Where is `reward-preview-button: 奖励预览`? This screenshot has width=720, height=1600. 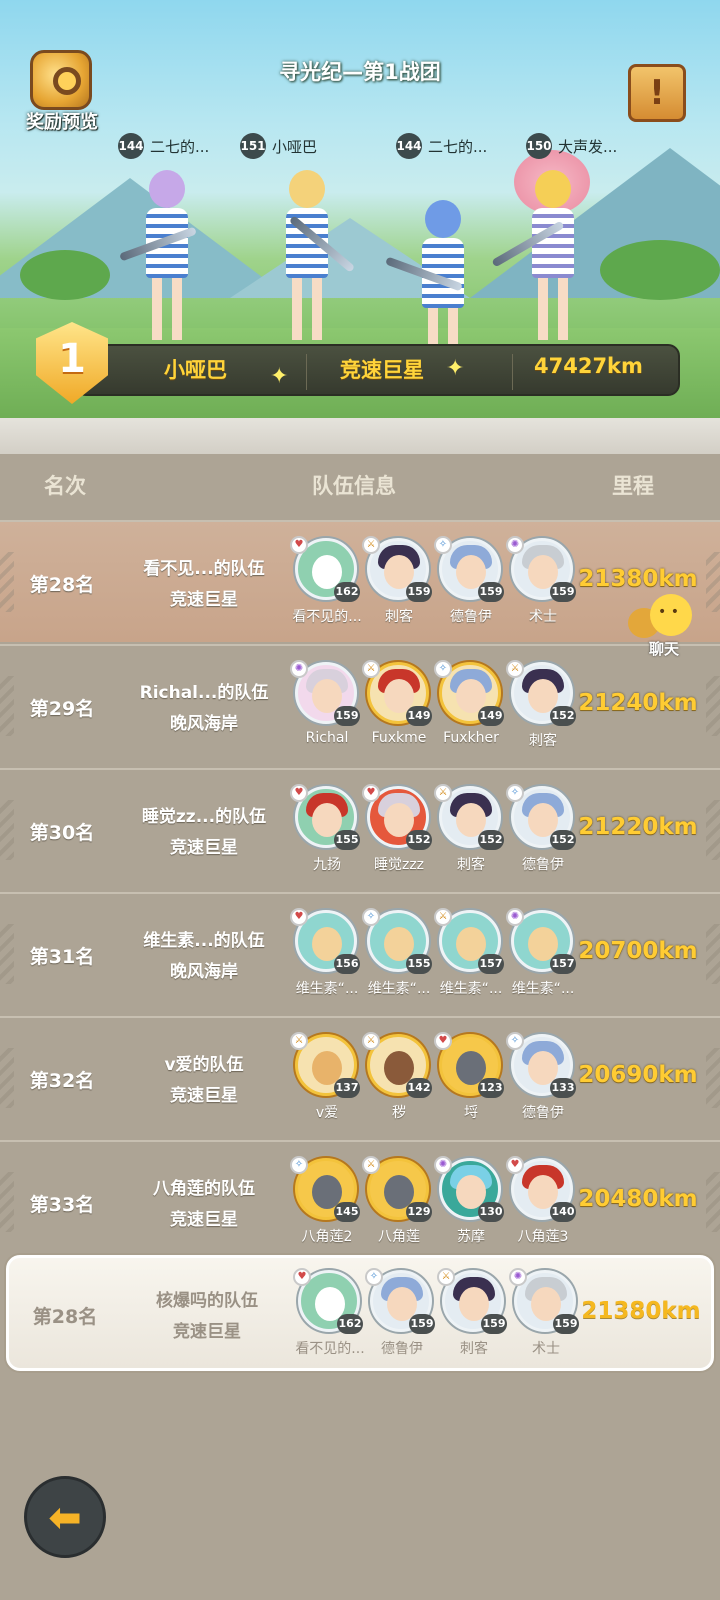 reward-preview-button: 奖励预览 is located at coordinates (62, 92).